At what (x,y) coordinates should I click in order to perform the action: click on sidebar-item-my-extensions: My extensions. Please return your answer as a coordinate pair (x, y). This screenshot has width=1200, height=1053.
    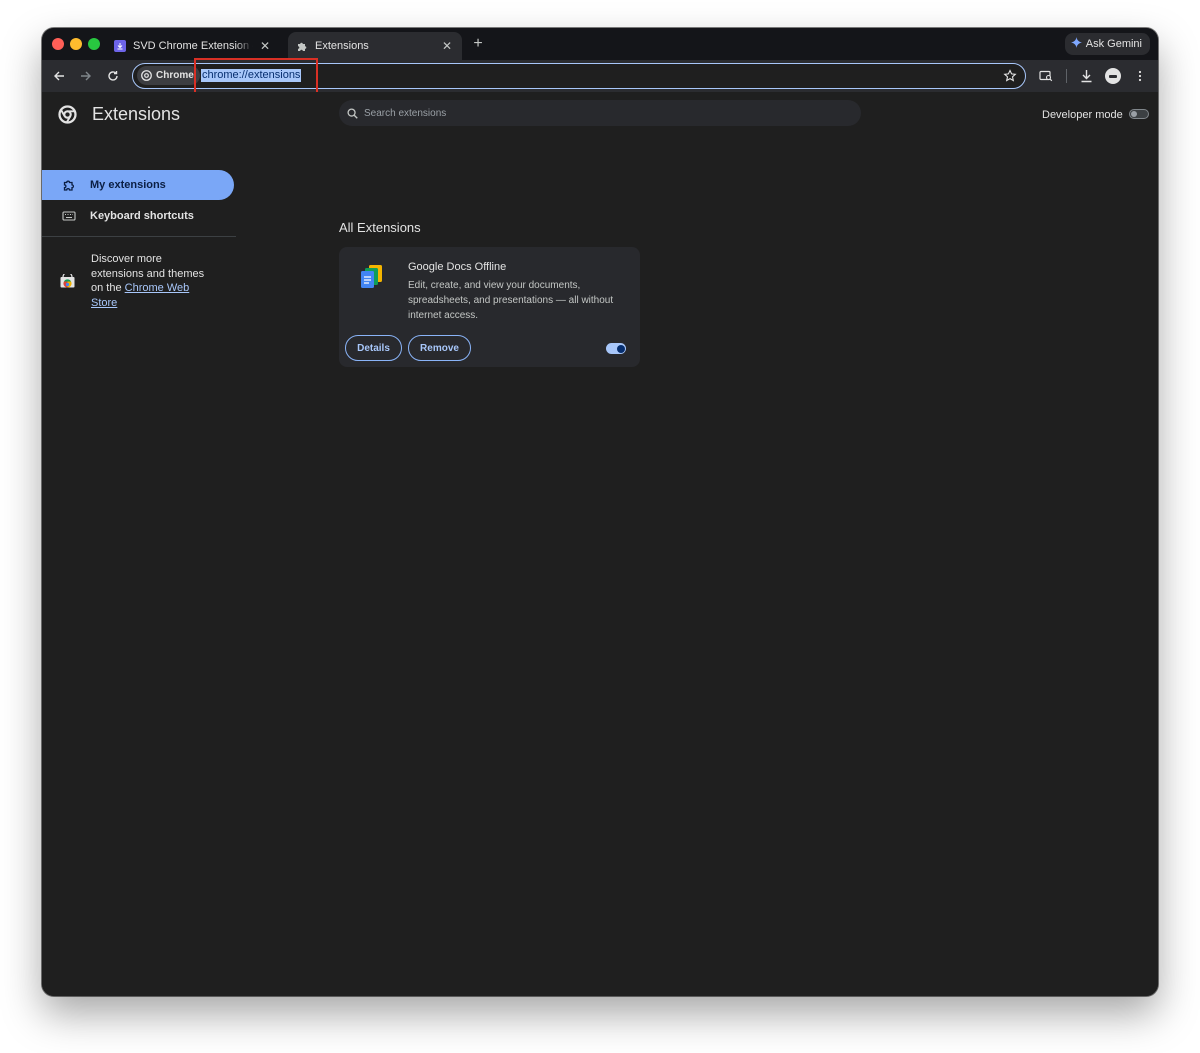
    Looking at the image, I should click on (138, 185).